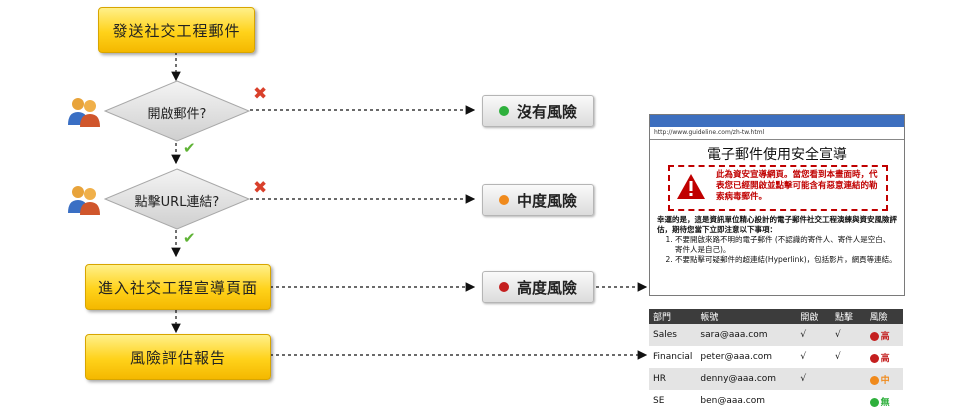 The width and height of the screenshot is (960, 420). Describe the element at coordinates (673, 357) in the screenshot. I see `cell-dept: Financial` at that location.